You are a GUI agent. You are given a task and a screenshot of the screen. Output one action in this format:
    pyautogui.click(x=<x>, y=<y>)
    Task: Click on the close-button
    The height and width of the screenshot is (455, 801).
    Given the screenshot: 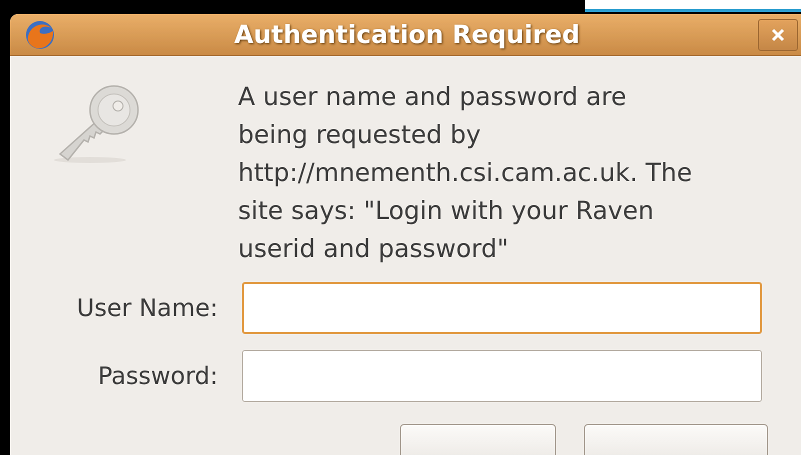 What is the action you would take?
    pyautogui.click(x=778, y=34)
    